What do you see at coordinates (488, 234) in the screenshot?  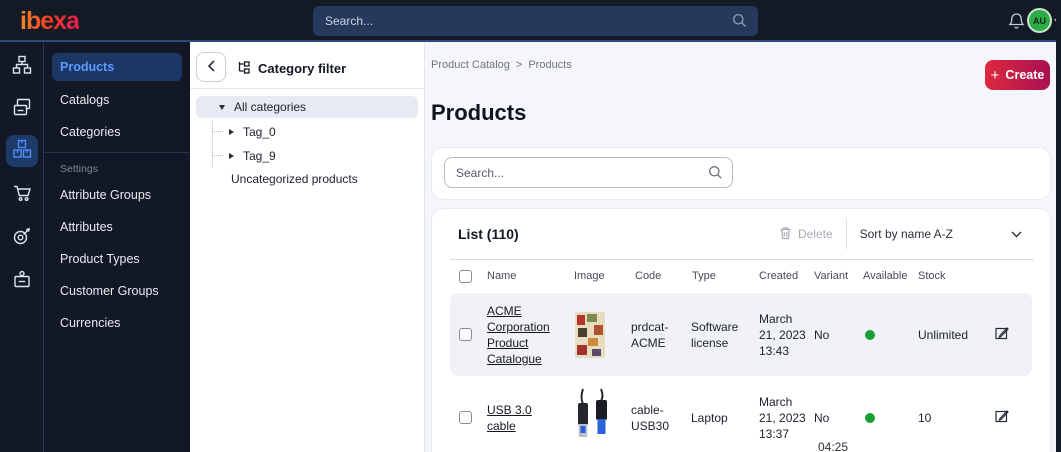 I see `list-title: List (110)` at bounding box center [488, 234].